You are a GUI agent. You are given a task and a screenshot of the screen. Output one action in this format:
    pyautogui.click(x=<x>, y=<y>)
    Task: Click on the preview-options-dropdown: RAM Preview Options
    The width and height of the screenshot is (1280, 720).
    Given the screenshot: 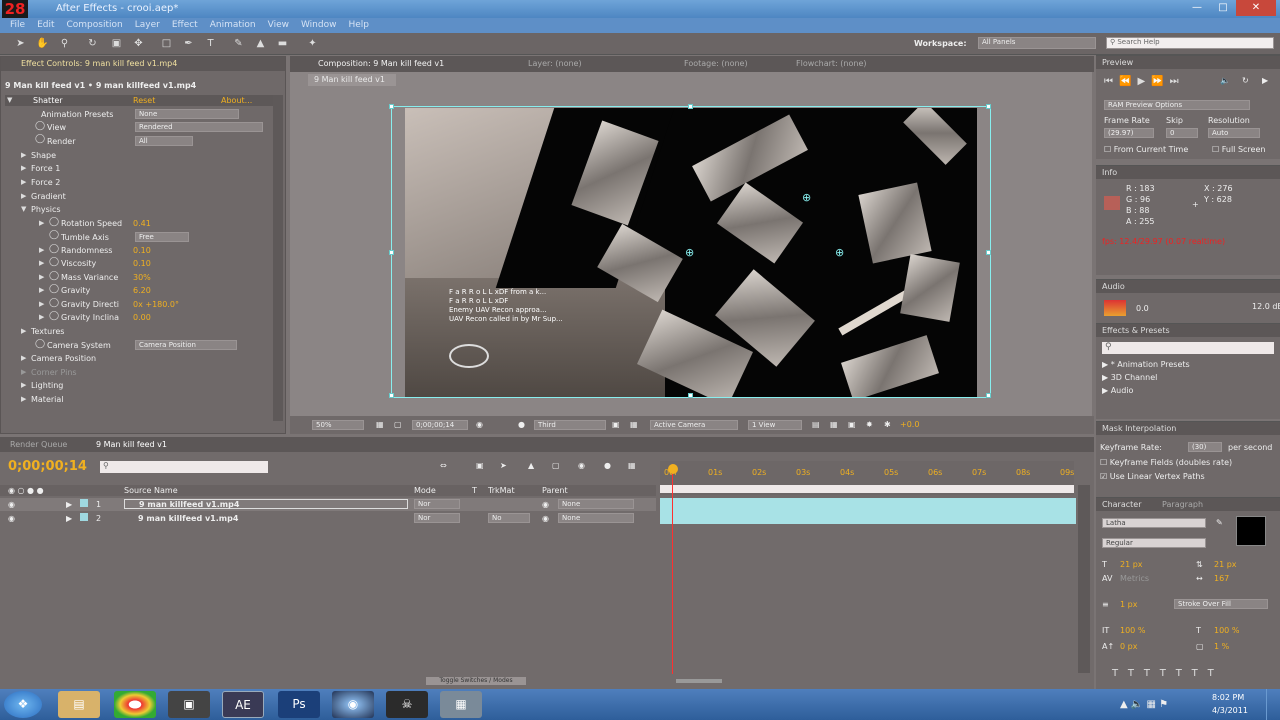 What is the action you would take?
    pyautogui.click(x=1177, y=105)
    